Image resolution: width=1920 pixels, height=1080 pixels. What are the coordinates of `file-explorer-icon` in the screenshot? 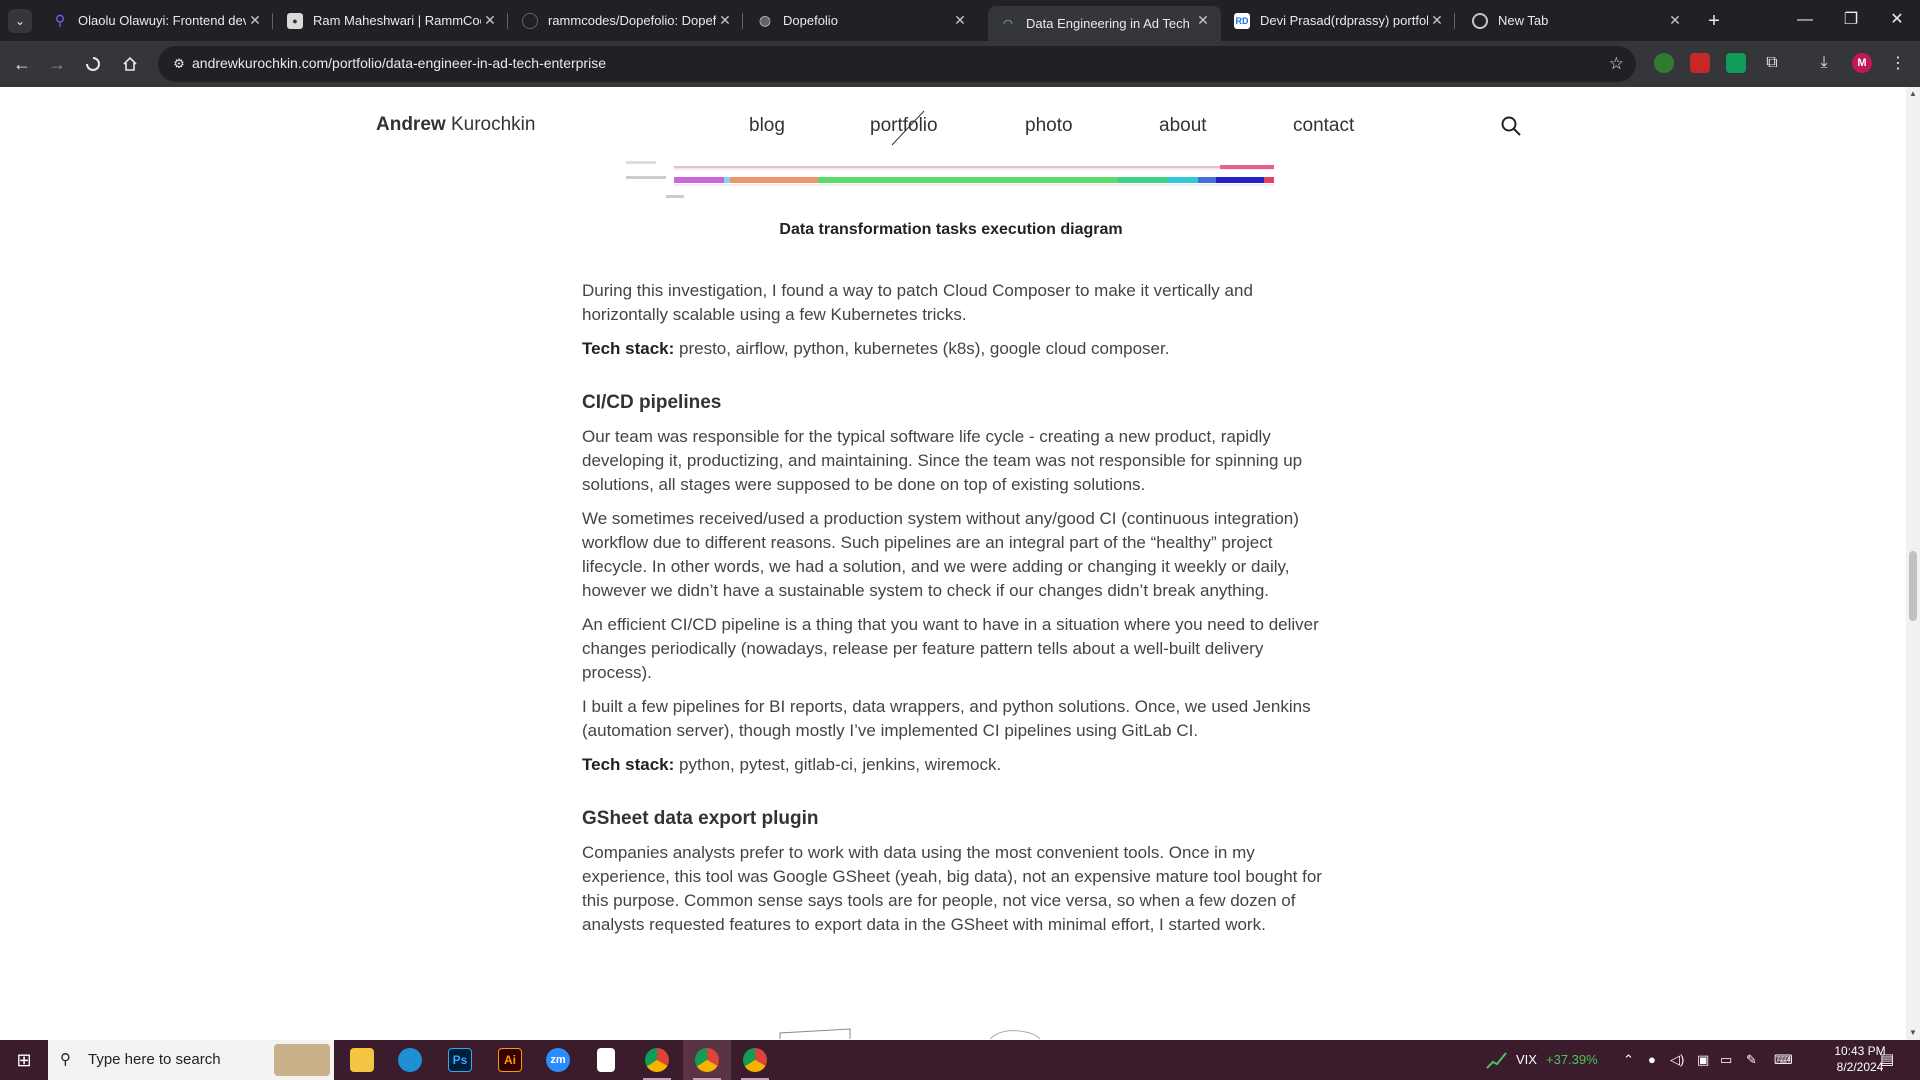 It's located at (362, 1060).